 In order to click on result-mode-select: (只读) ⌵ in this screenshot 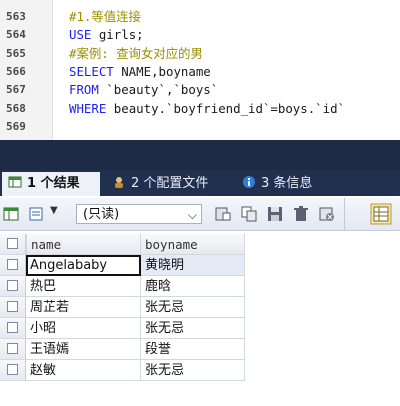, I will do `click(139, 214)`.